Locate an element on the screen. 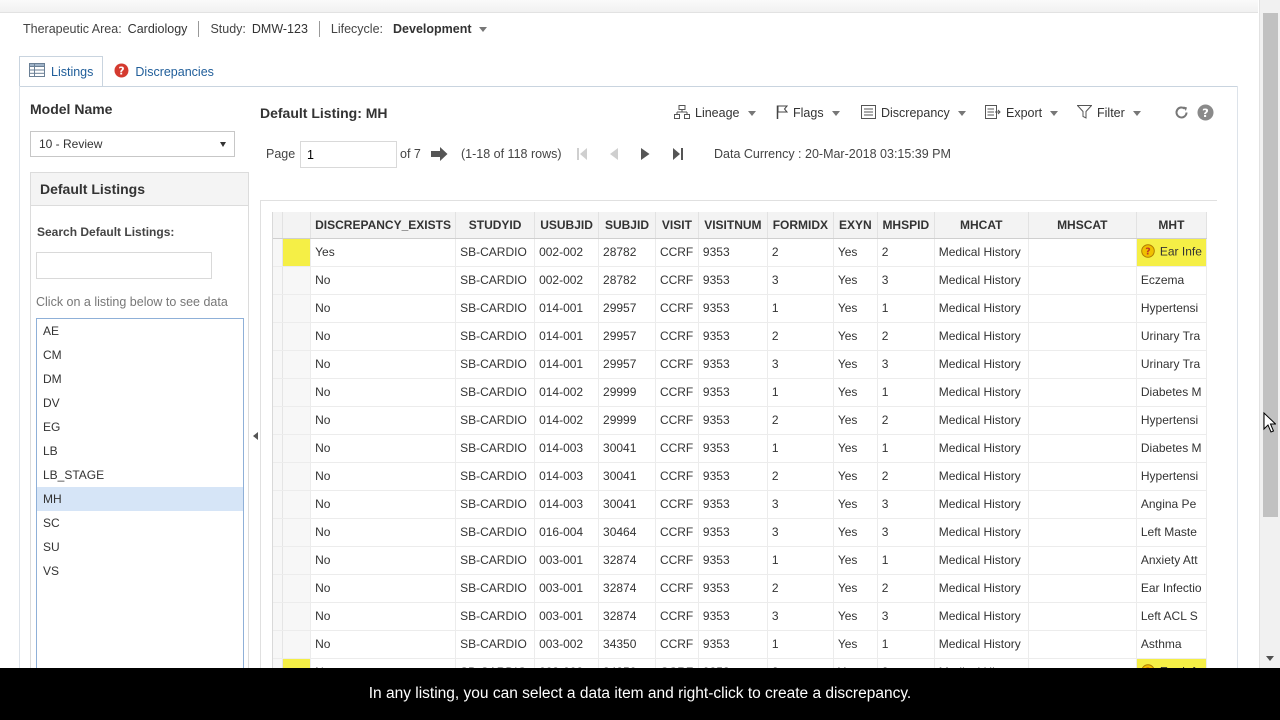 This screenshot has width=1280, height=720. listing-item-dv: DV is located at coordinates (140, 403).